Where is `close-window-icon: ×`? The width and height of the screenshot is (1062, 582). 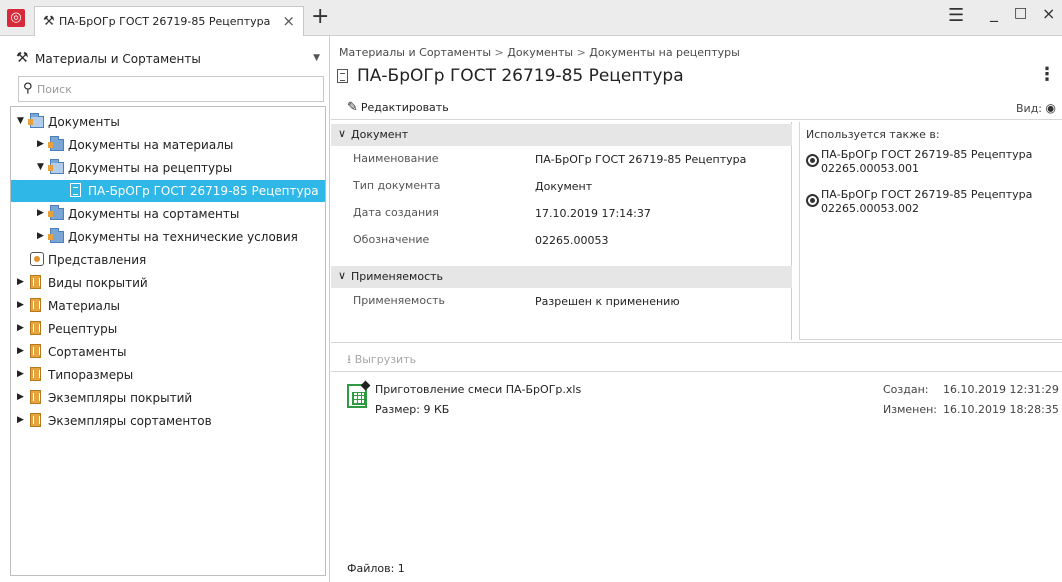
close-window-icon: × is located at coordinates (1048, 13).